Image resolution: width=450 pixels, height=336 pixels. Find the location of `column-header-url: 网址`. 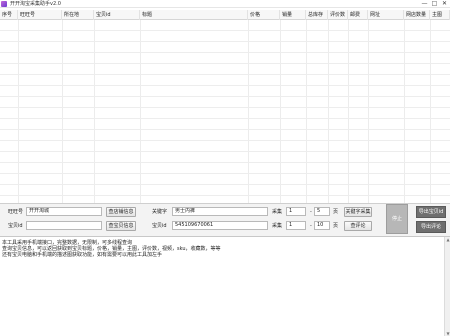

column-header-url: 网址 is located at coordinates (386, 15).